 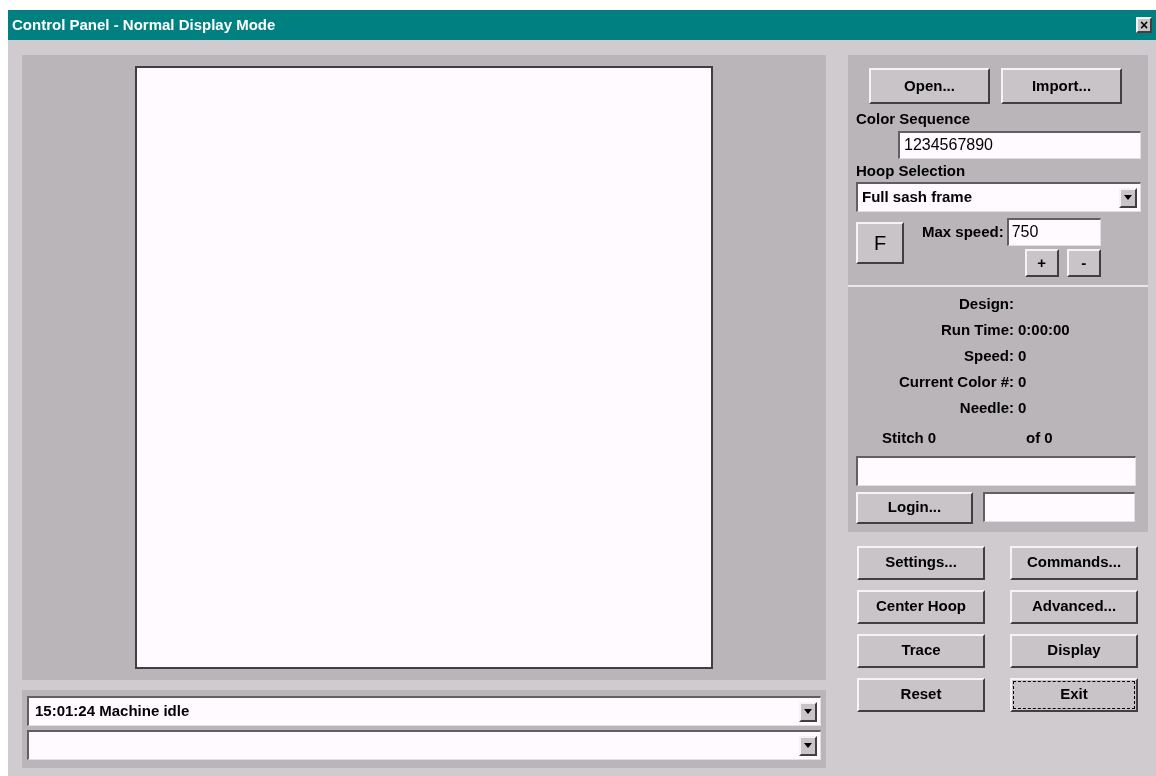 I want to click on speed-field: 750, so click(x=1053, y=232).